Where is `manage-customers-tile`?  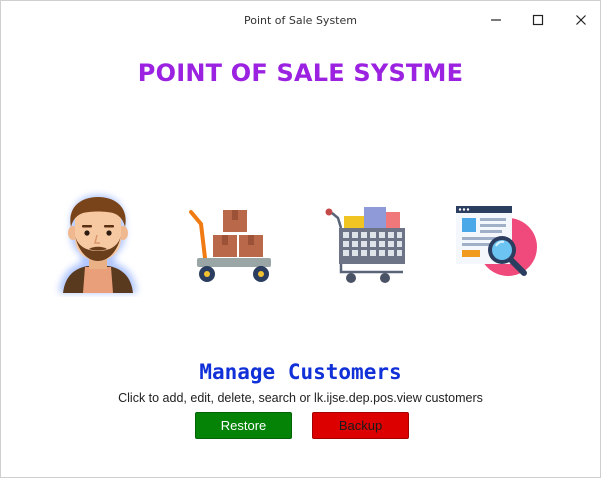
manage-customers-tile is located at coordinates (98, 243).